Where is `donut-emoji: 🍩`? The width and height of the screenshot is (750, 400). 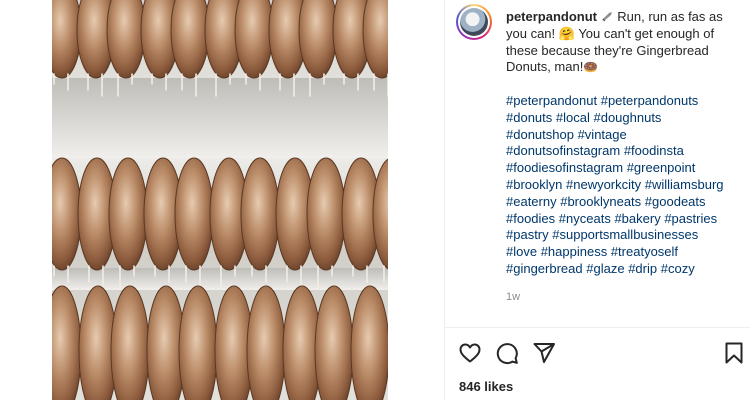 donut-emoji: 🍩 is located at coordinates (591, 67).